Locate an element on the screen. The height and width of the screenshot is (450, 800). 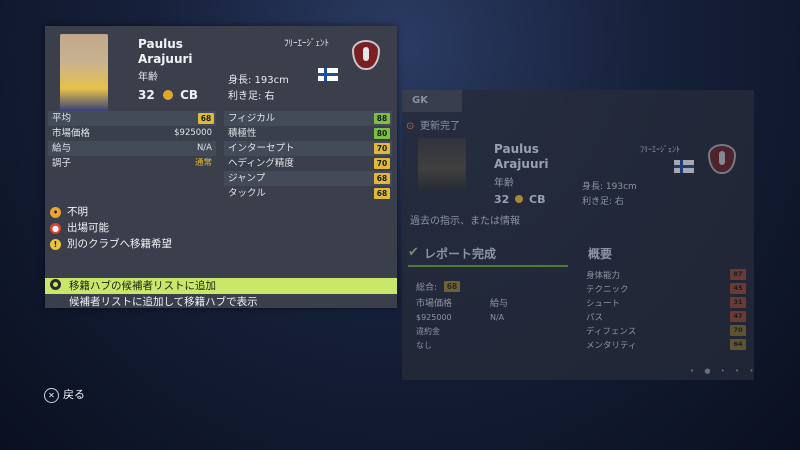
bg-report-title: レポート完成 is located at coordinates (460, 254).